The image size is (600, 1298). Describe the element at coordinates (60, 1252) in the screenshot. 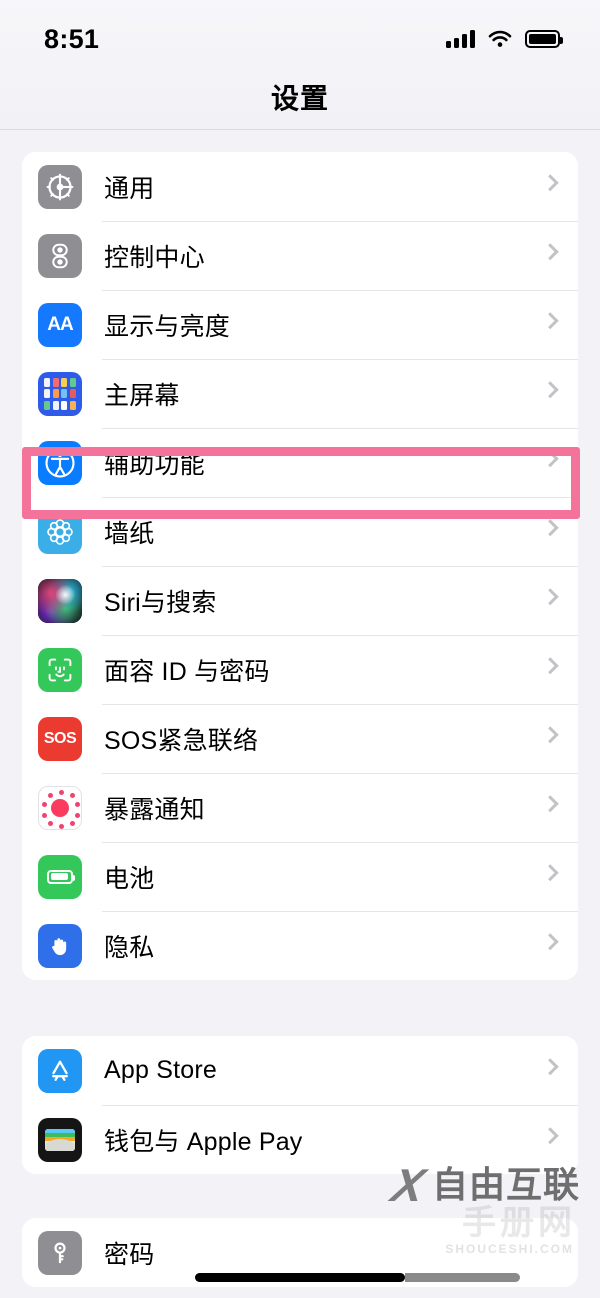

I see `key-icon` at that location.